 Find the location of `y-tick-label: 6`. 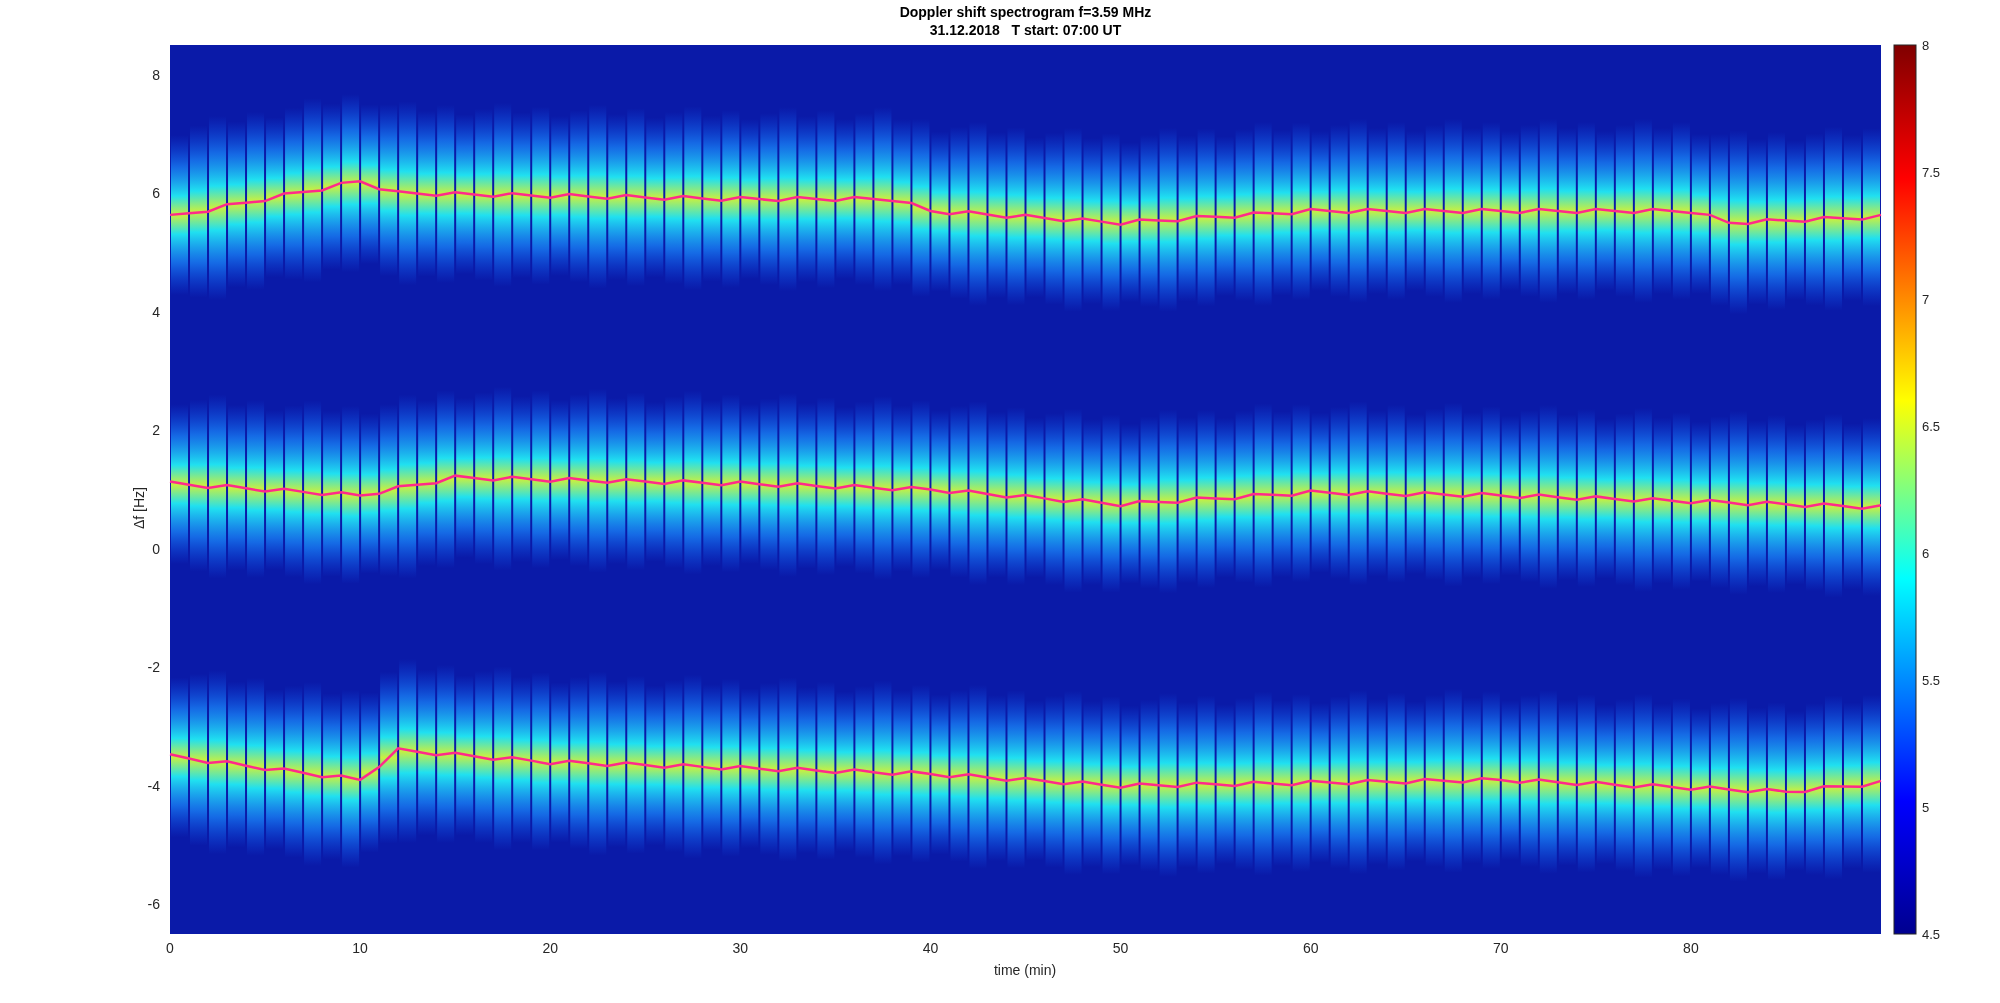

y-tick-label: 6 is located at coordinates (156, 193).